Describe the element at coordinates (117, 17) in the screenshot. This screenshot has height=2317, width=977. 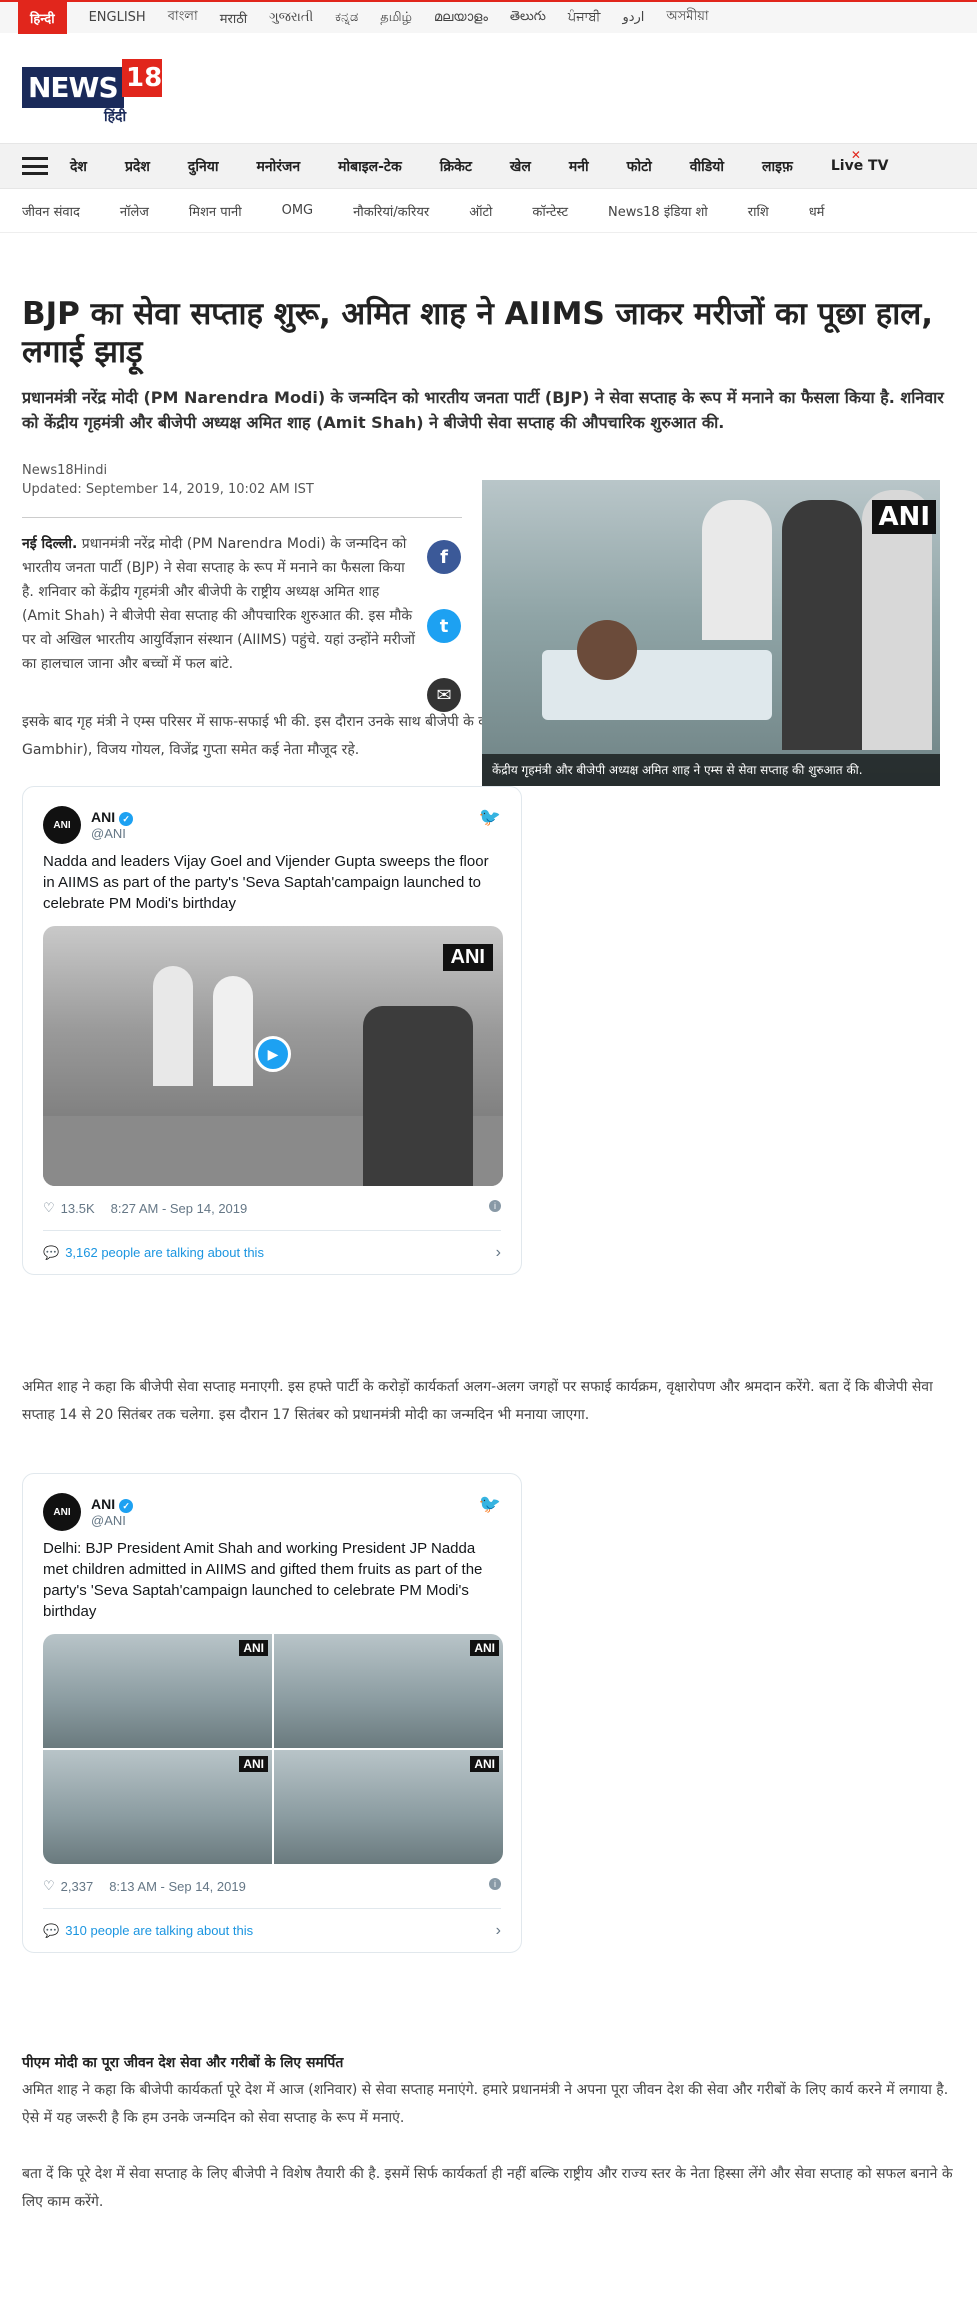
I see `lang-english: ENGLISH` at that location.